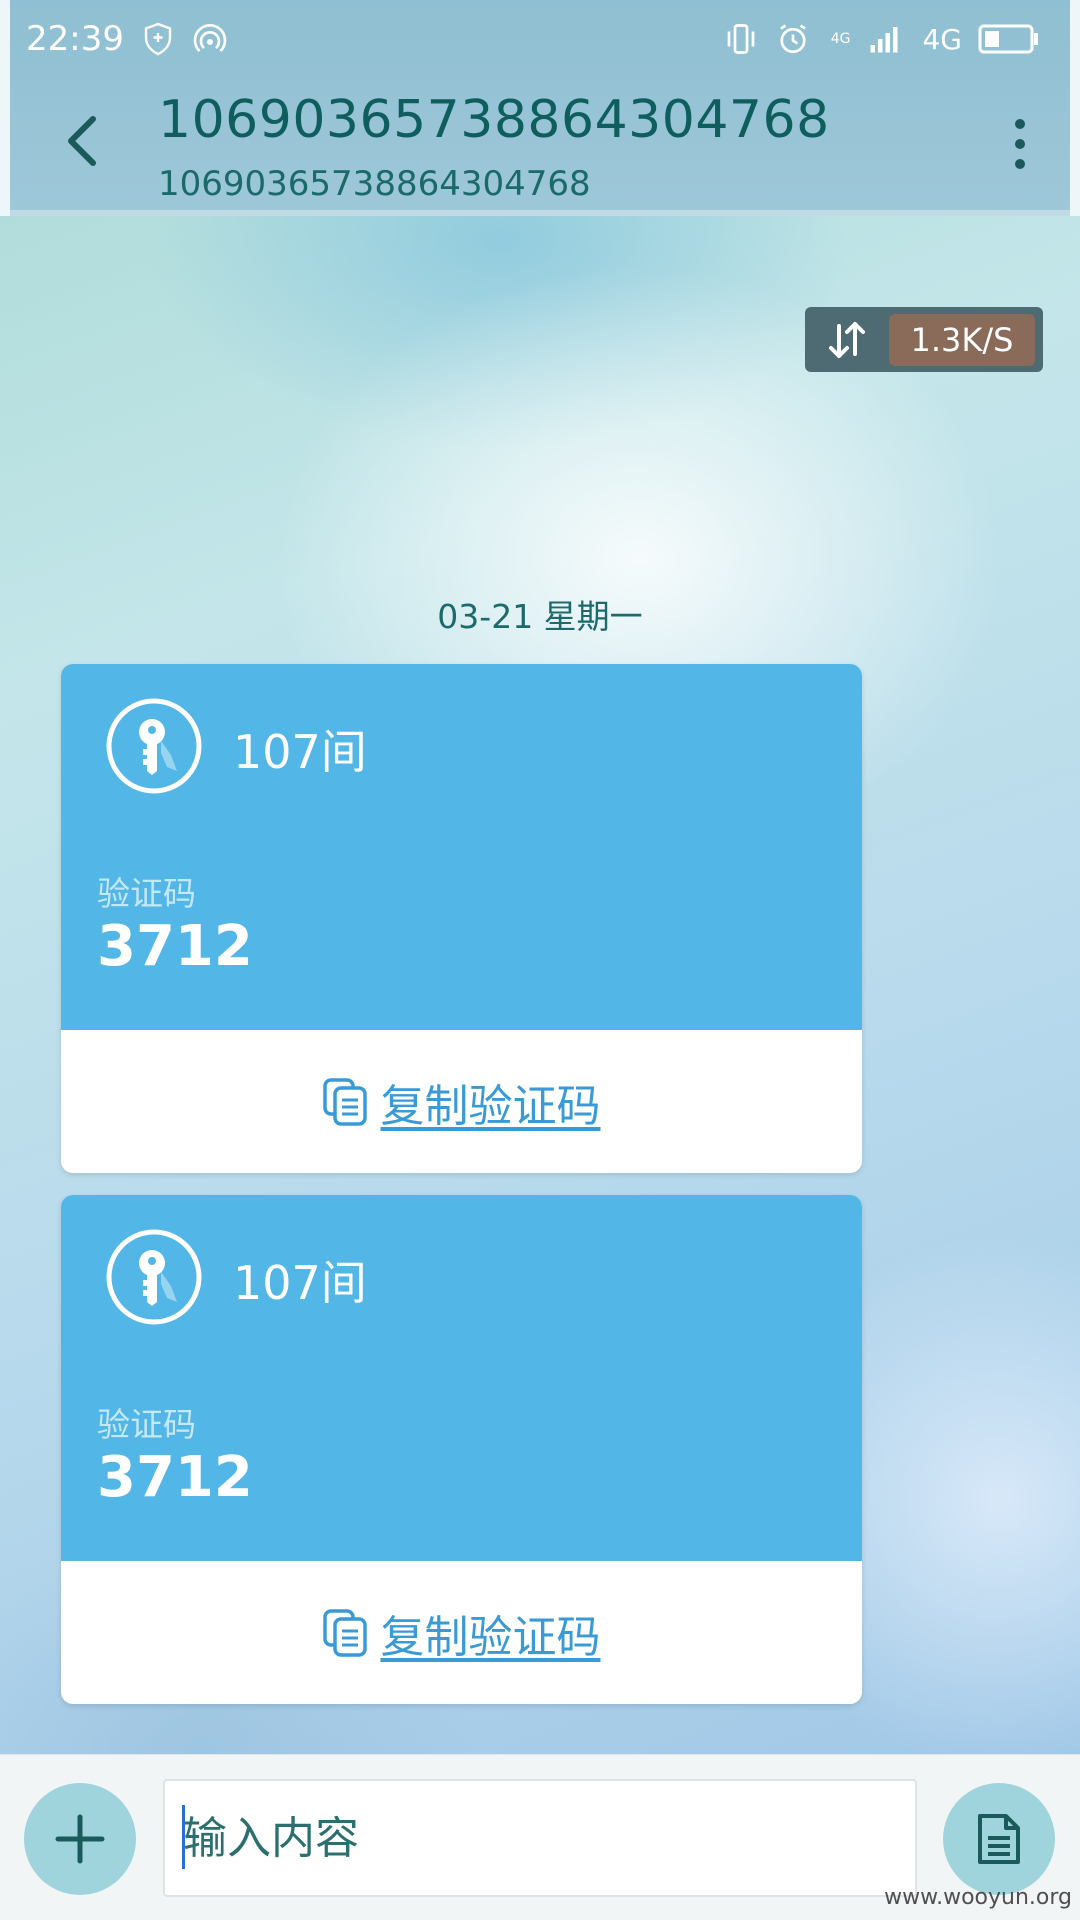 This screenshot has height=1920, width=1080. I want to click on network-speed-badge: 1.3K/S, so click(924, 339).